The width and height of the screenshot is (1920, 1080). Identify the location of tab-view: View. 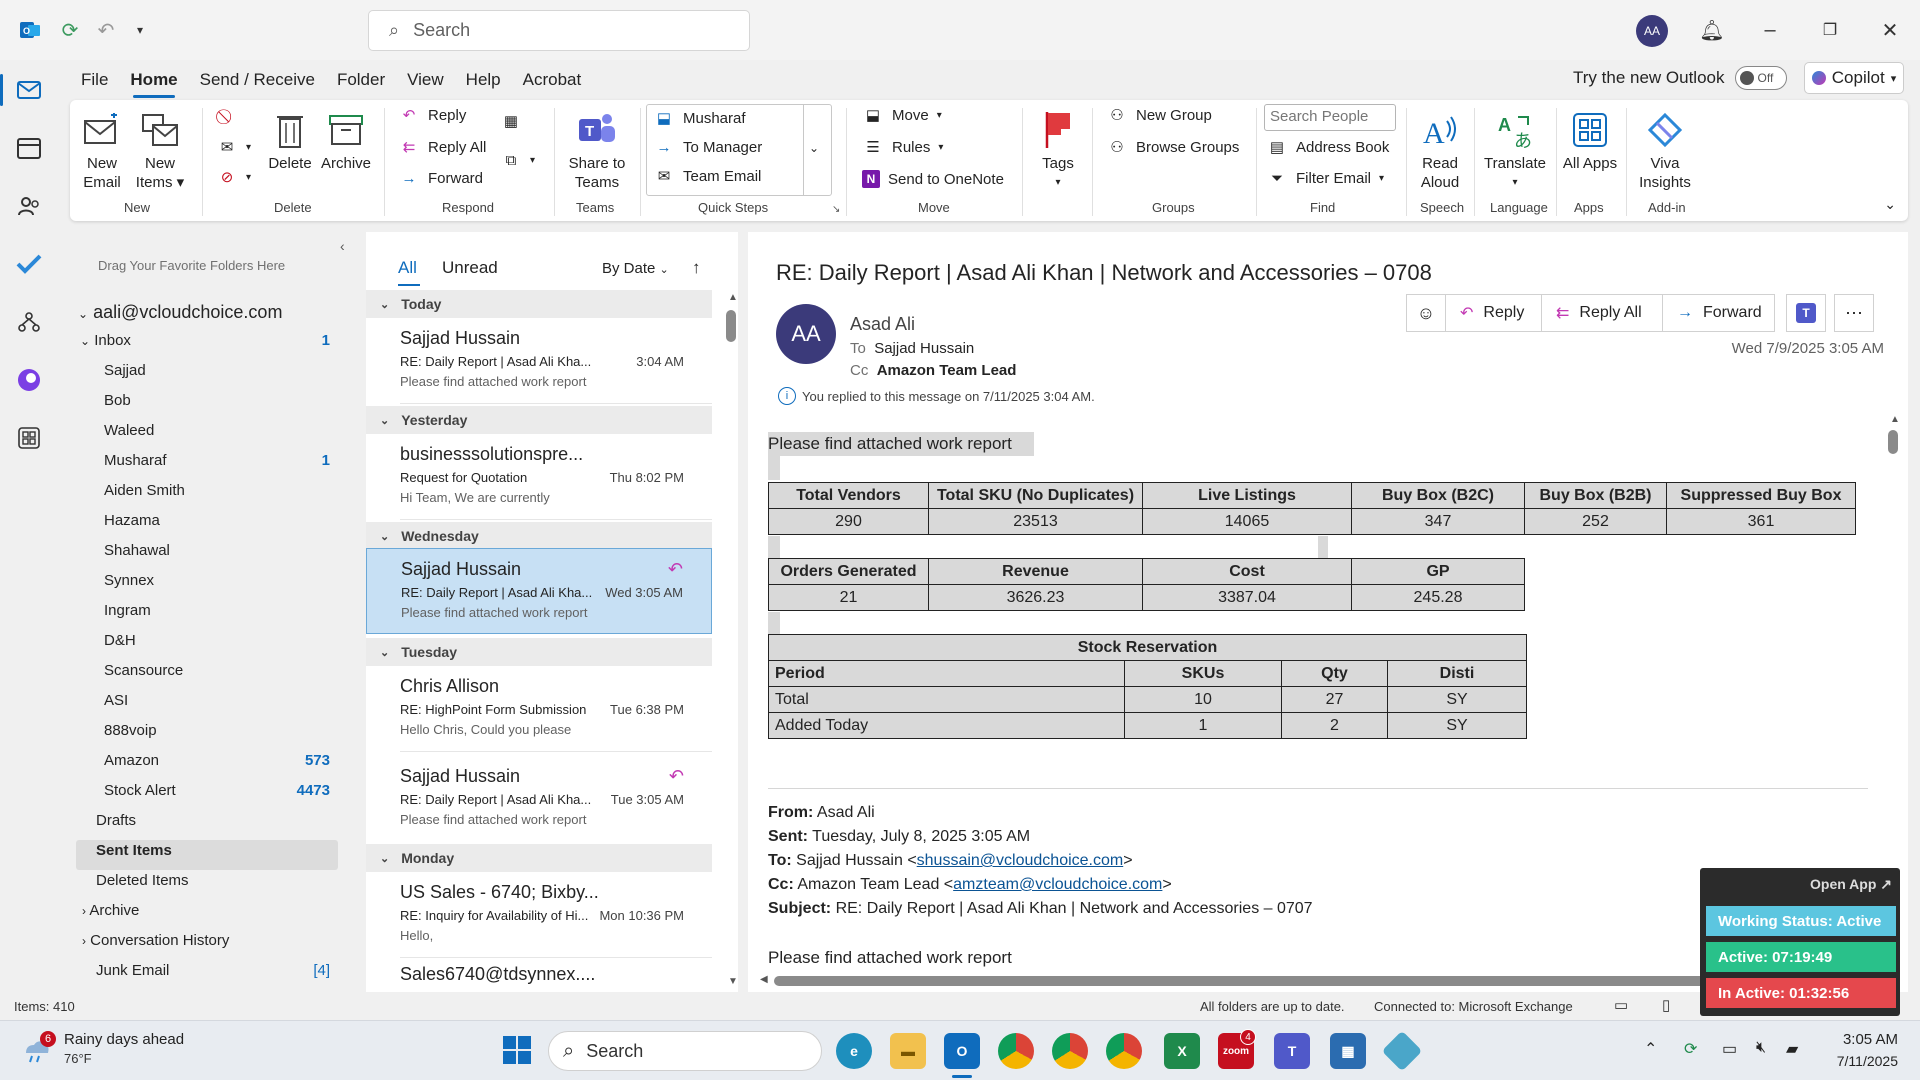
(425, 80).